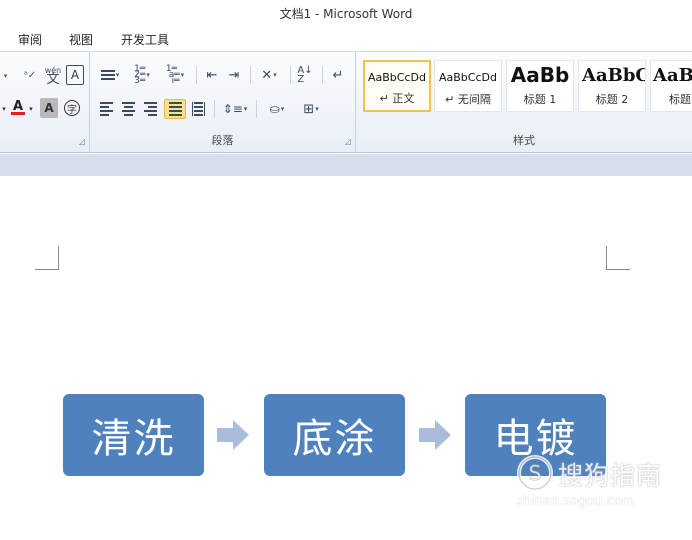 The height and width of the screenshot is (540, 692). I want to click on style-name: ↵ 正文, so click(397, 98).